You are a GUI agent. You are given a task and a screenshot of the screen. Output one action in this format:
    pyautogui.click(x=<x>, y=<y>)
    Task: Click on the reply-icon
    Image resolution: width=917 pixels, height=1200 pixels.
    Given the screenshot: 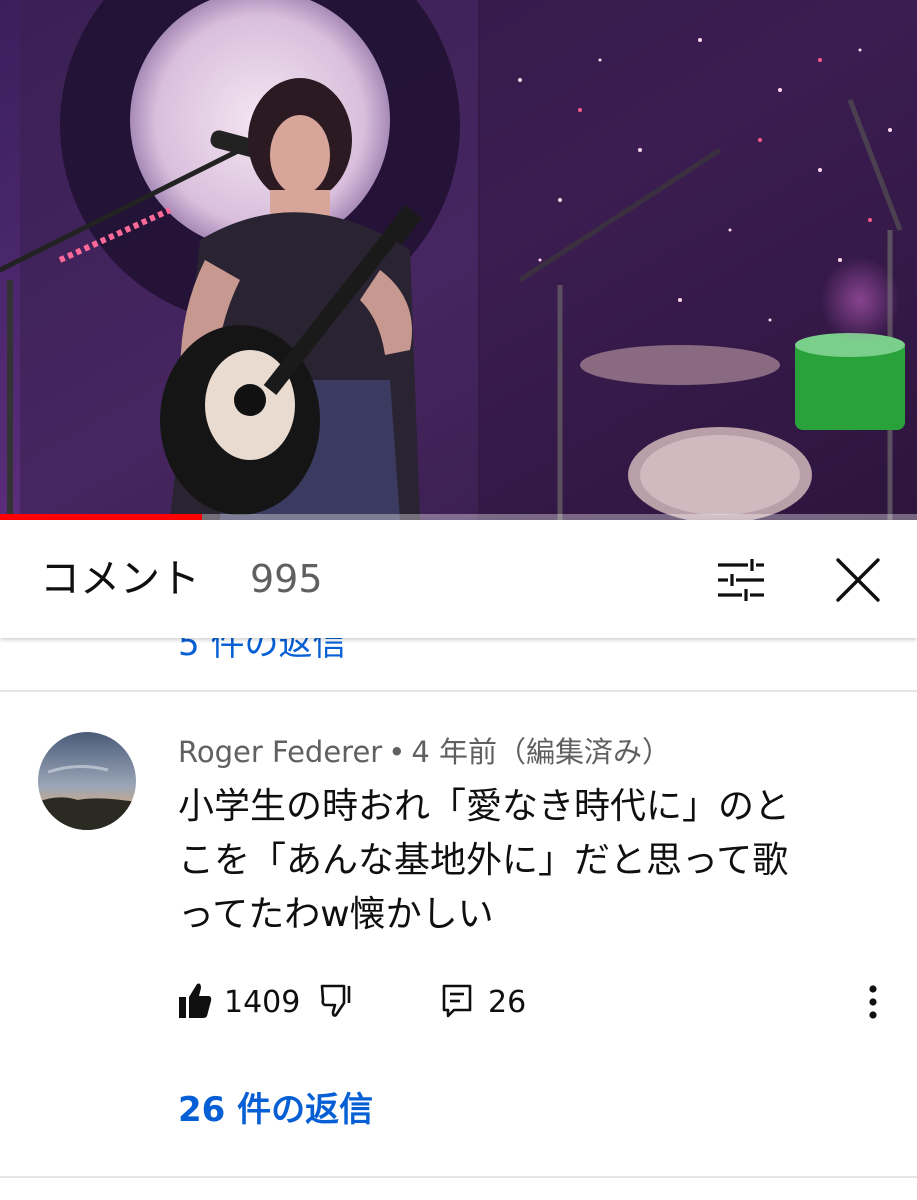 What is the action you would take?
    pyautogui.click(x=457, y=1001)
    